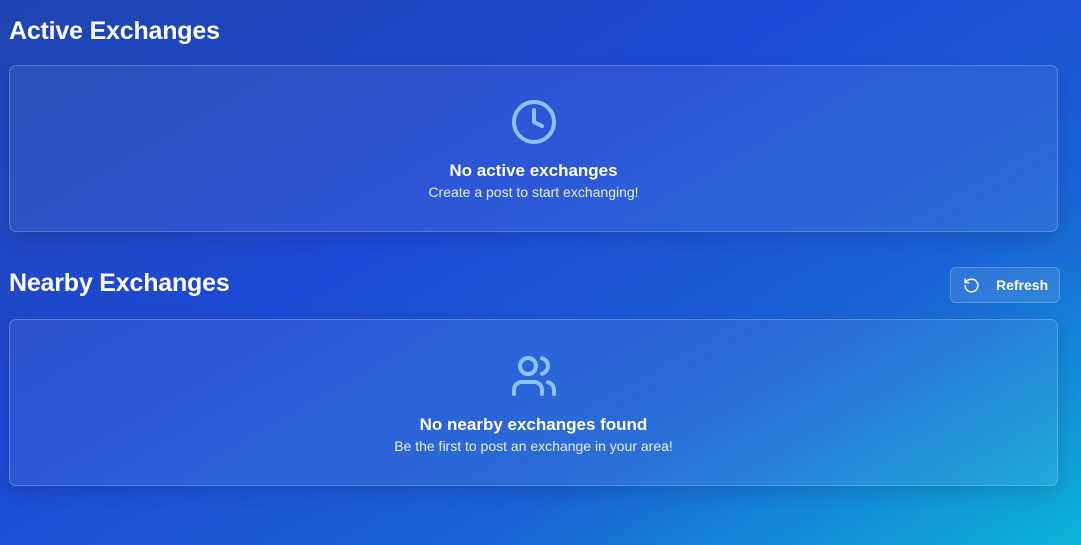  Describe the element at coordinates (114, 31) in the screenshot. I see `active-exchanges-title: Active Exchanges` at that location.